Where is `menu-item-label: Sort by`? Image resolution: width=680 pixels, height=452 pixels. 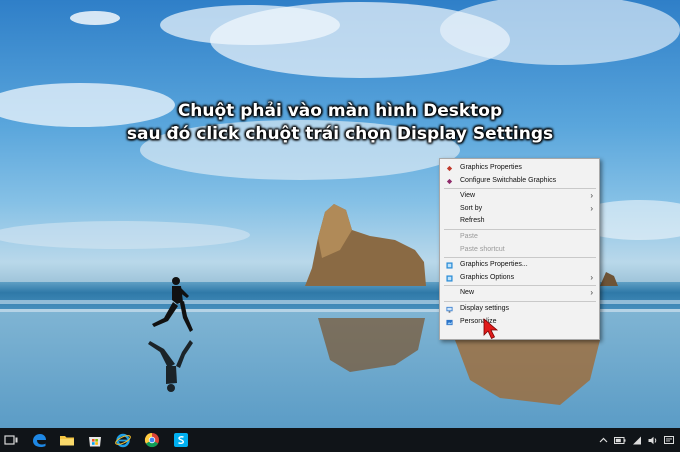 menu-item-label: Sort by is located at coordinates (471, 208).